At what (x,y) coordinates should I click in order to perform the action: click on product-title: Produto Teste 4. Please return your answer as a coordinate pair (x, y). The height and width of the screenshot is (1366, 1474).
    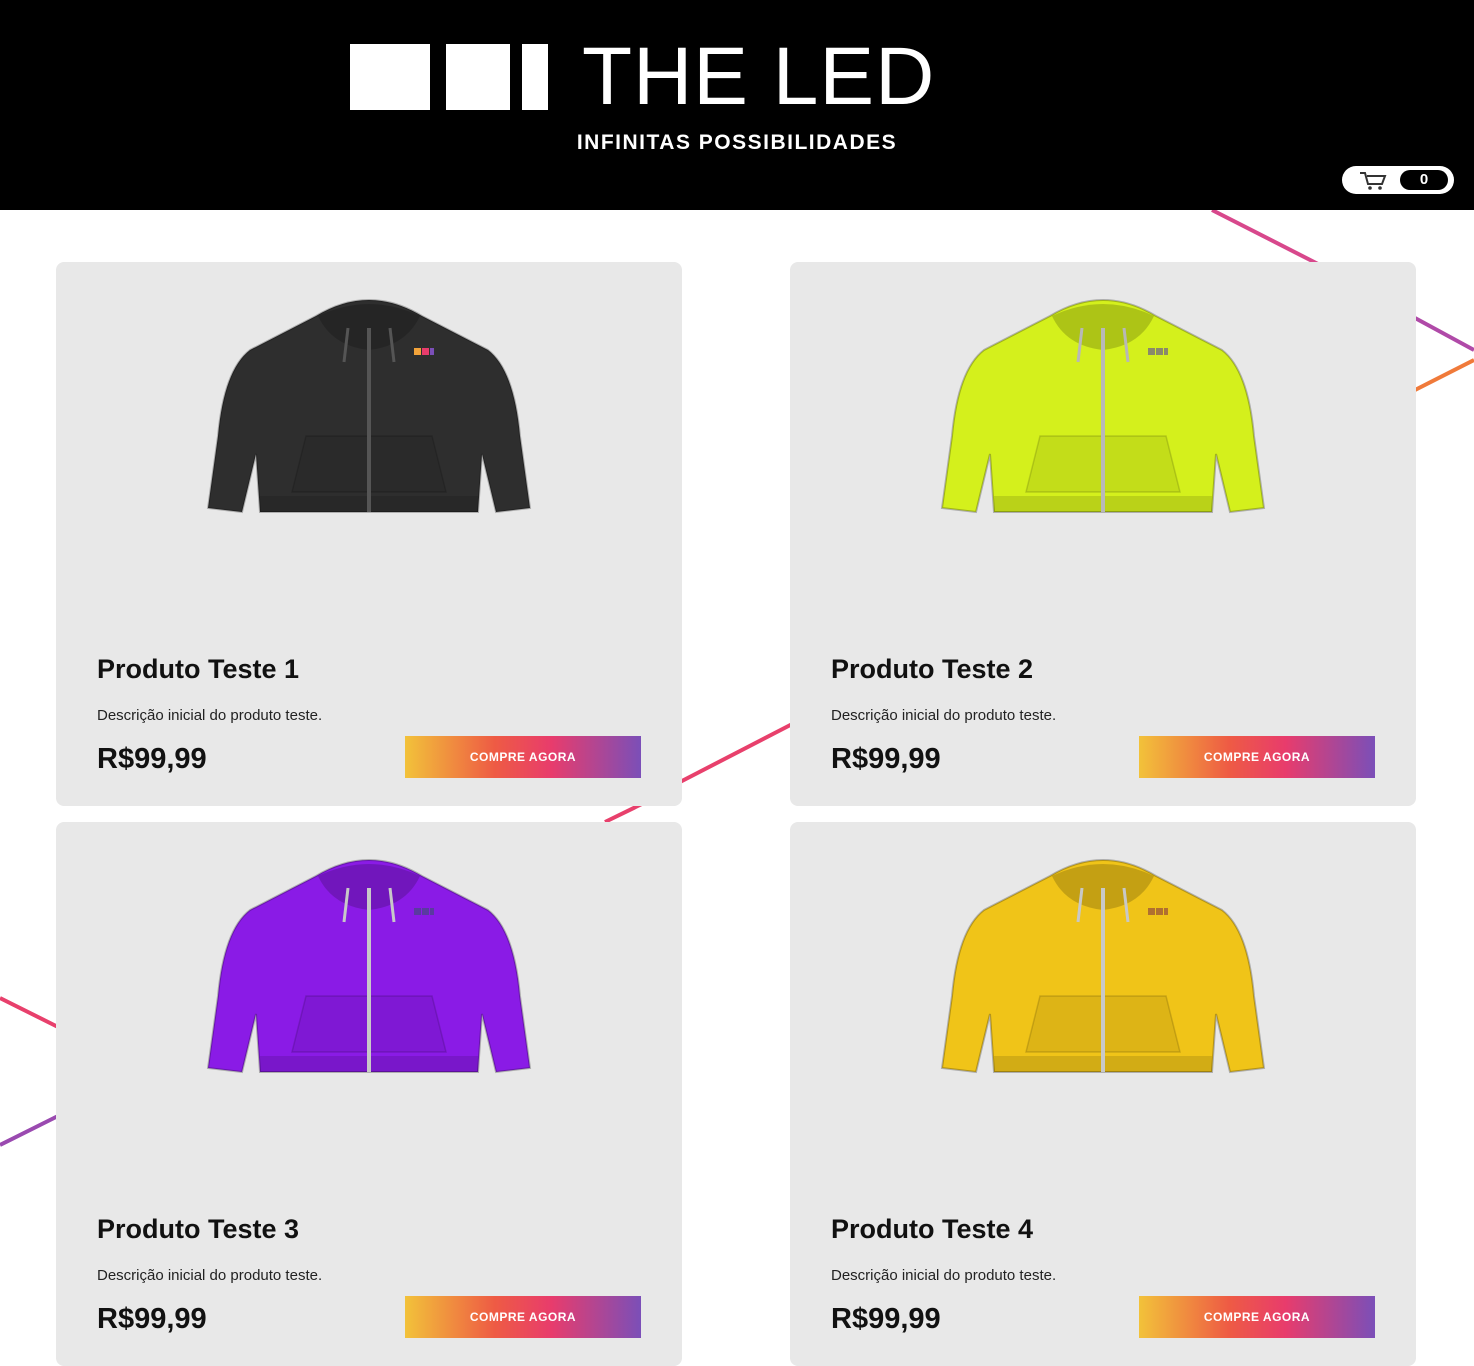
    Looking at the image, I should click on (932, 1229).